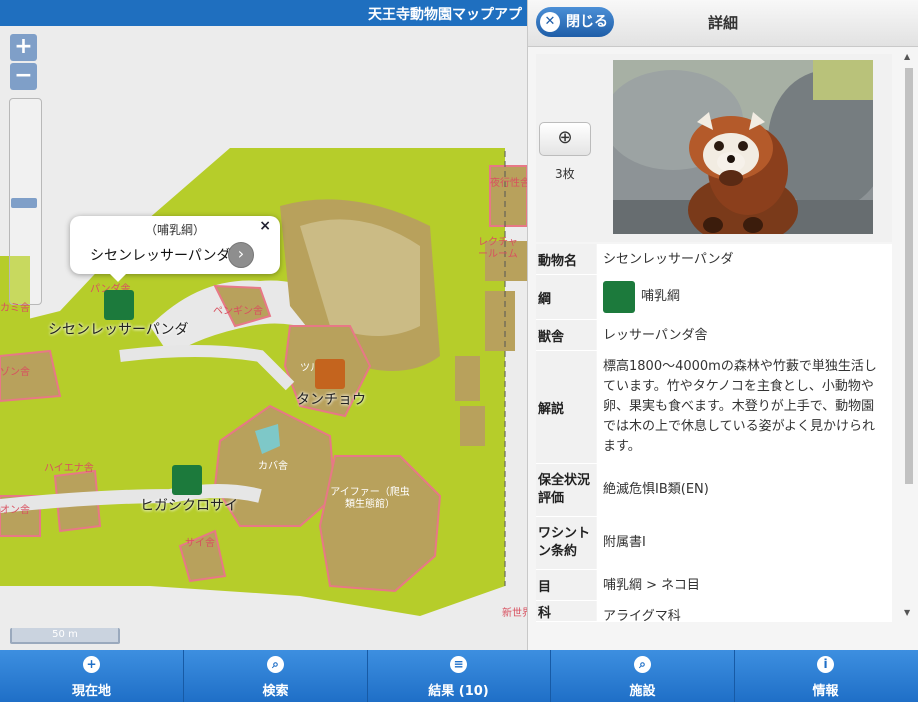  Describe the element at coordinates (118, 278) in the screenshot. I see `popup-tip` at that location.